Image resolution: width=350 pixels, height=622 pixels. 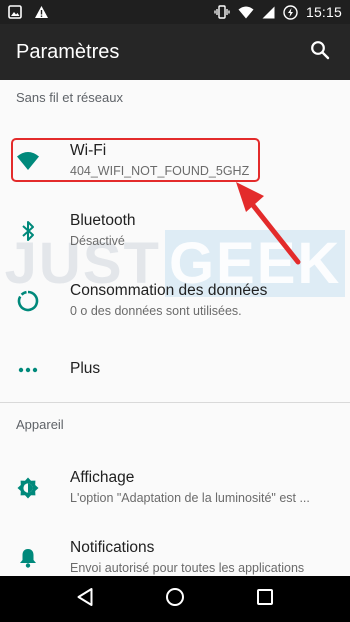 I want to click on wifi-signal-icon, so click(x=246, y=12).